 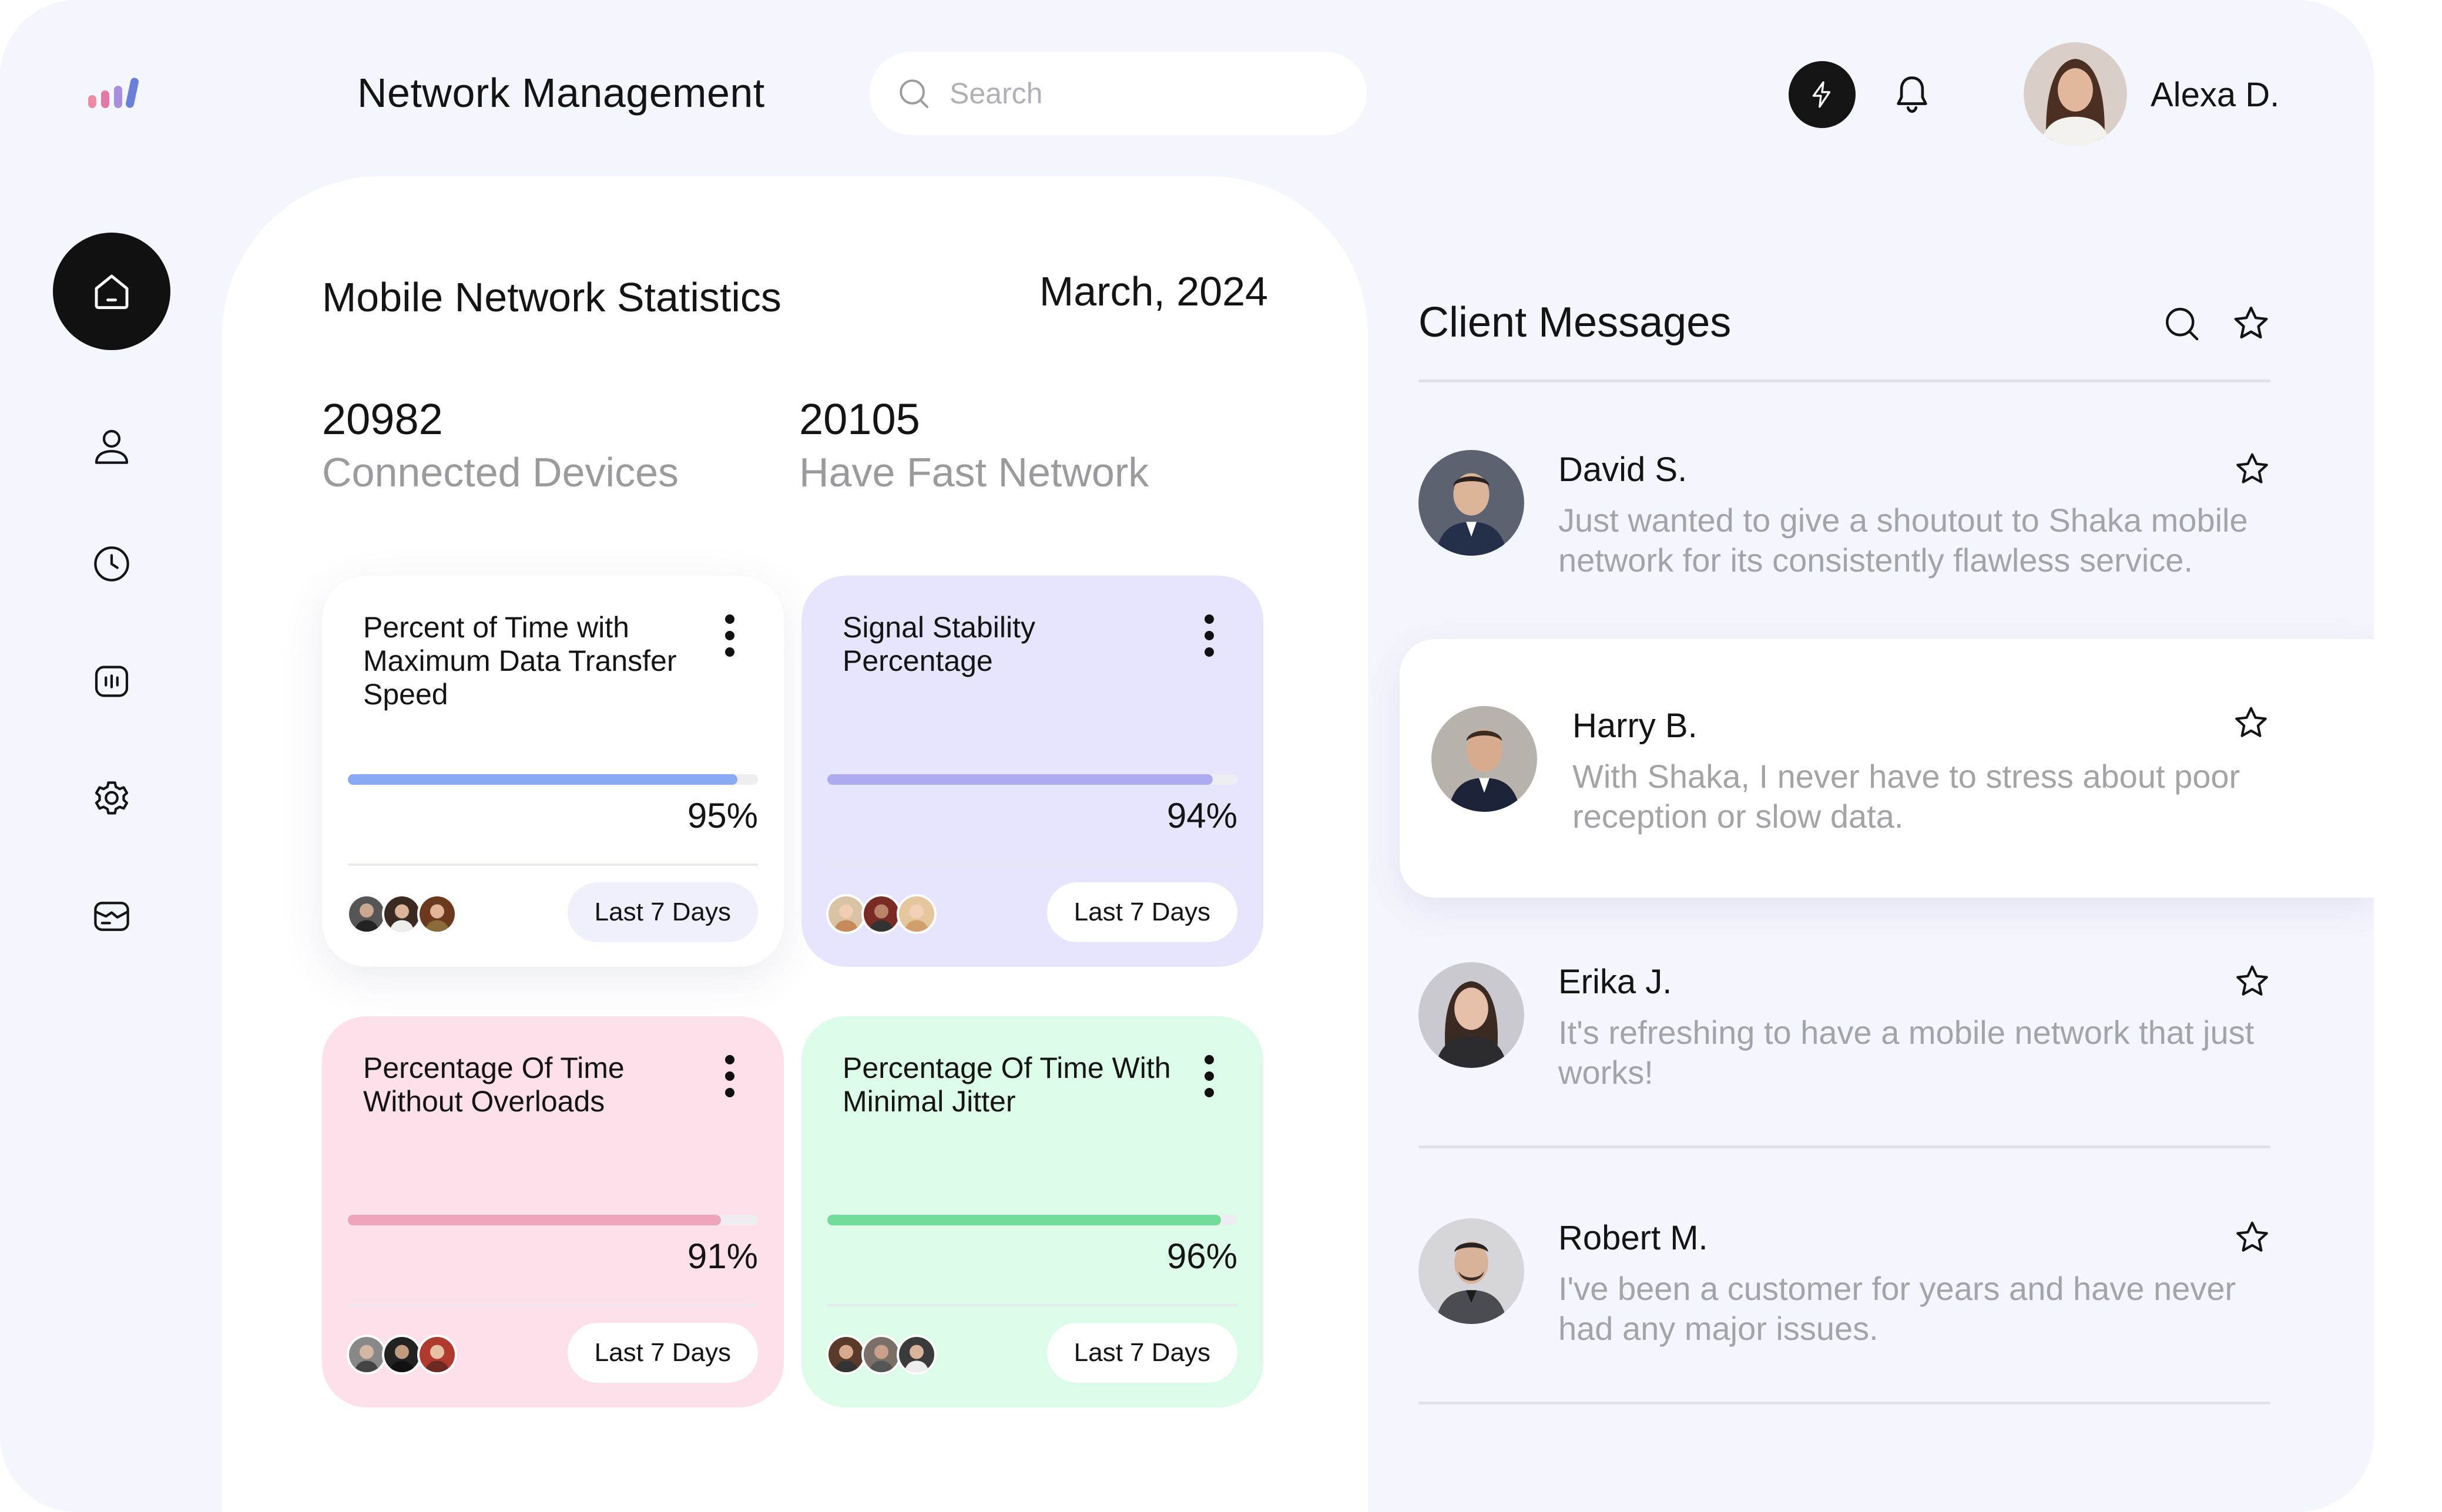 I want to click on sidebar-item-home, so click(x=111, y=291).